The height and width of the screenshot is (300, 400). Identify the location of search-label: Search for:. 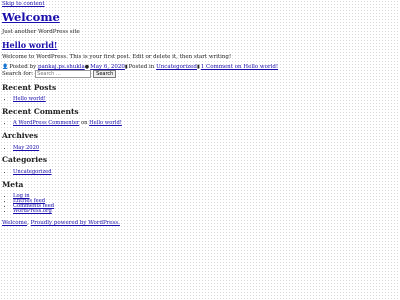
(18, 74).